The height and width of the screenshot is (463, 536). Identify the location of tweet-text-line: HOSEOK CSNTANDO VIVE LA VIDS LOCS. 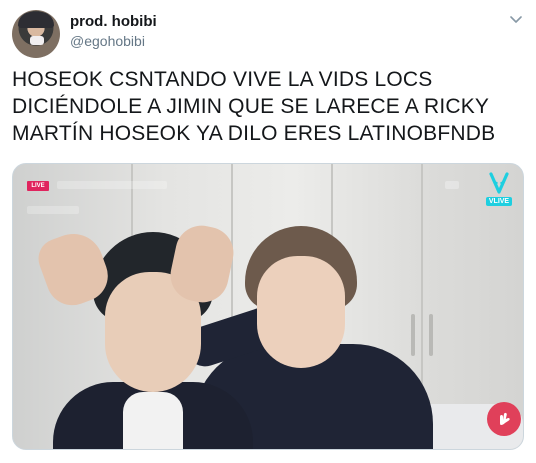
(222, 79).